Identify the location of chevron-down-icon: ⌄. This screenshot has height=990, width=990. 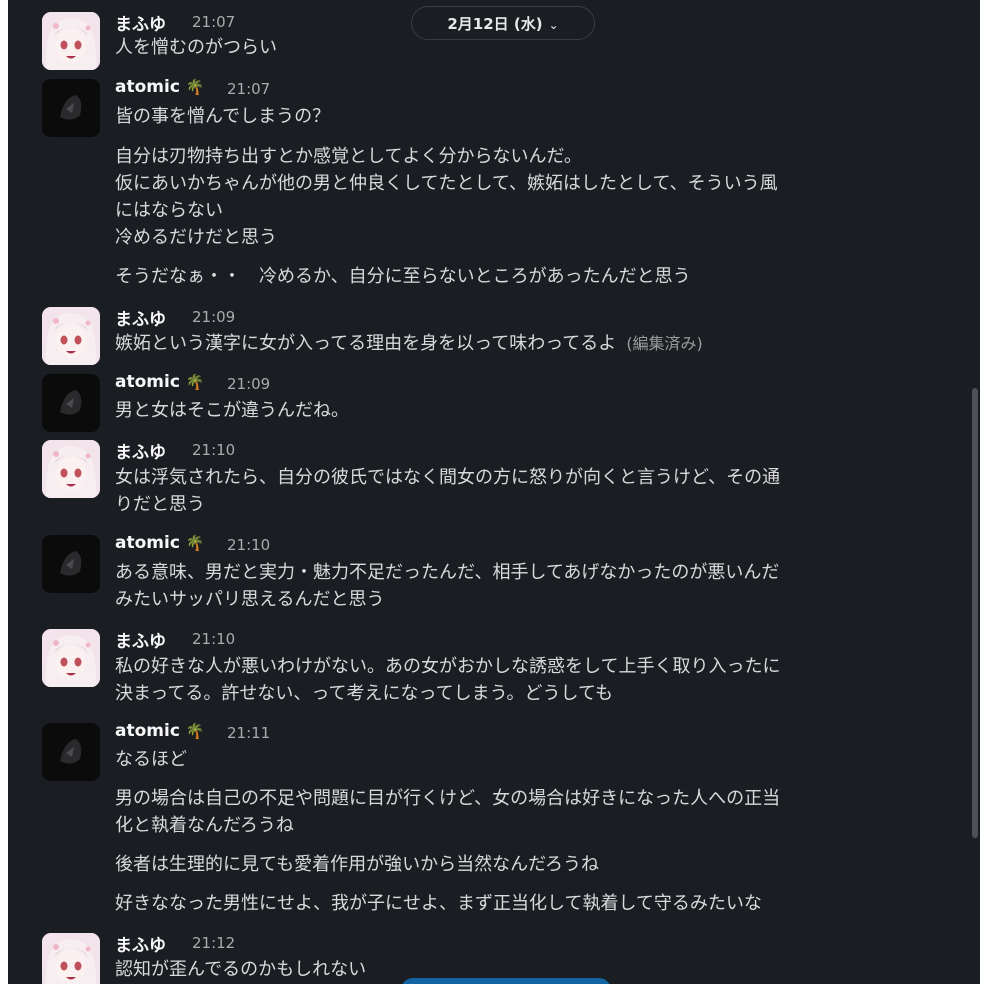
(553, 25).